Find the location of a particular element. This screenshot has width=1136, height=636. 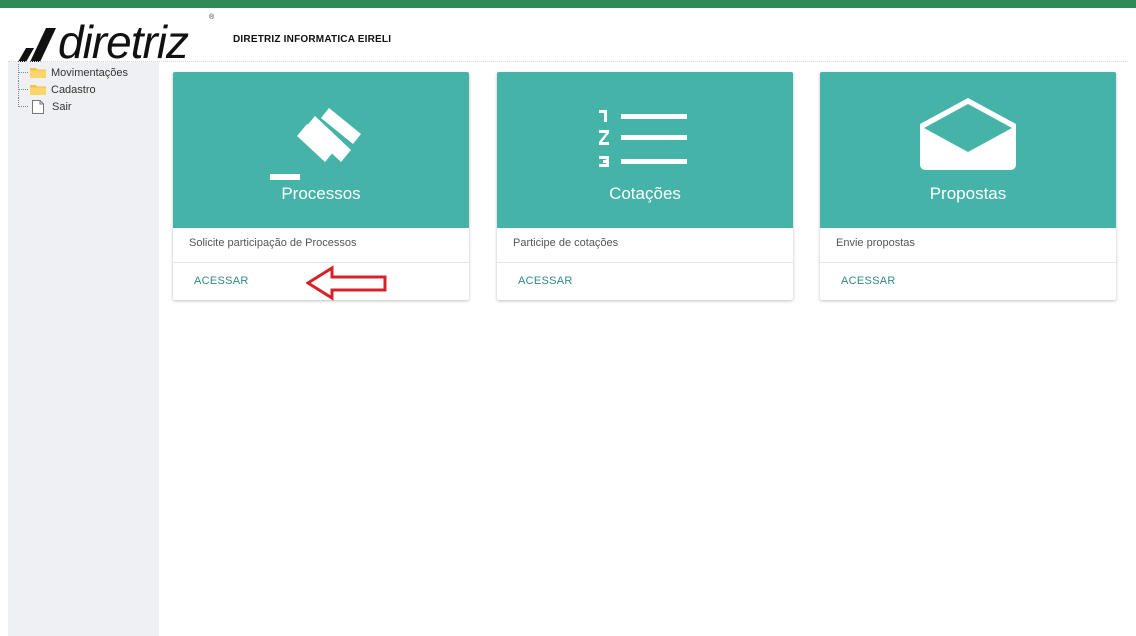

document-icon is located at coordinates (38, 106).